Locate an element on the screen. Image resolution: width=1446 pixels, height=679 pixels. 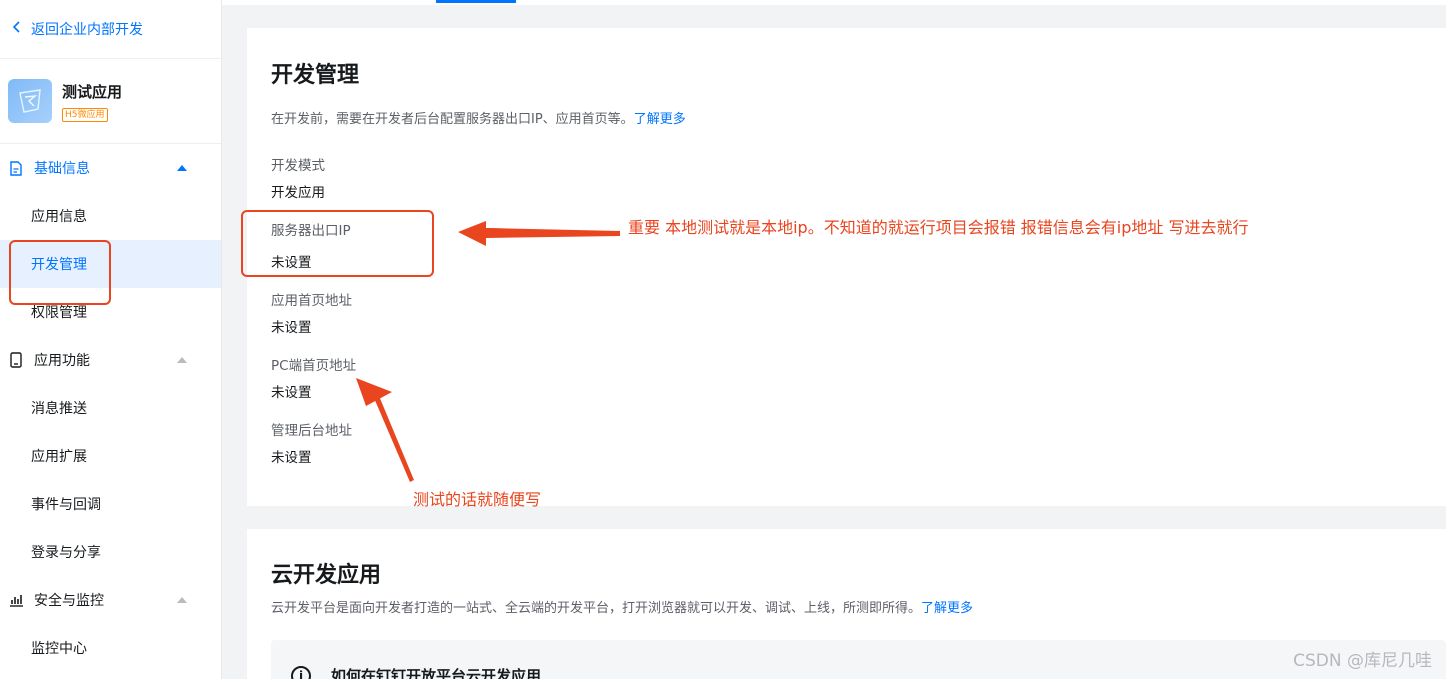
info-icon: i is located at coordinates (301, 672).